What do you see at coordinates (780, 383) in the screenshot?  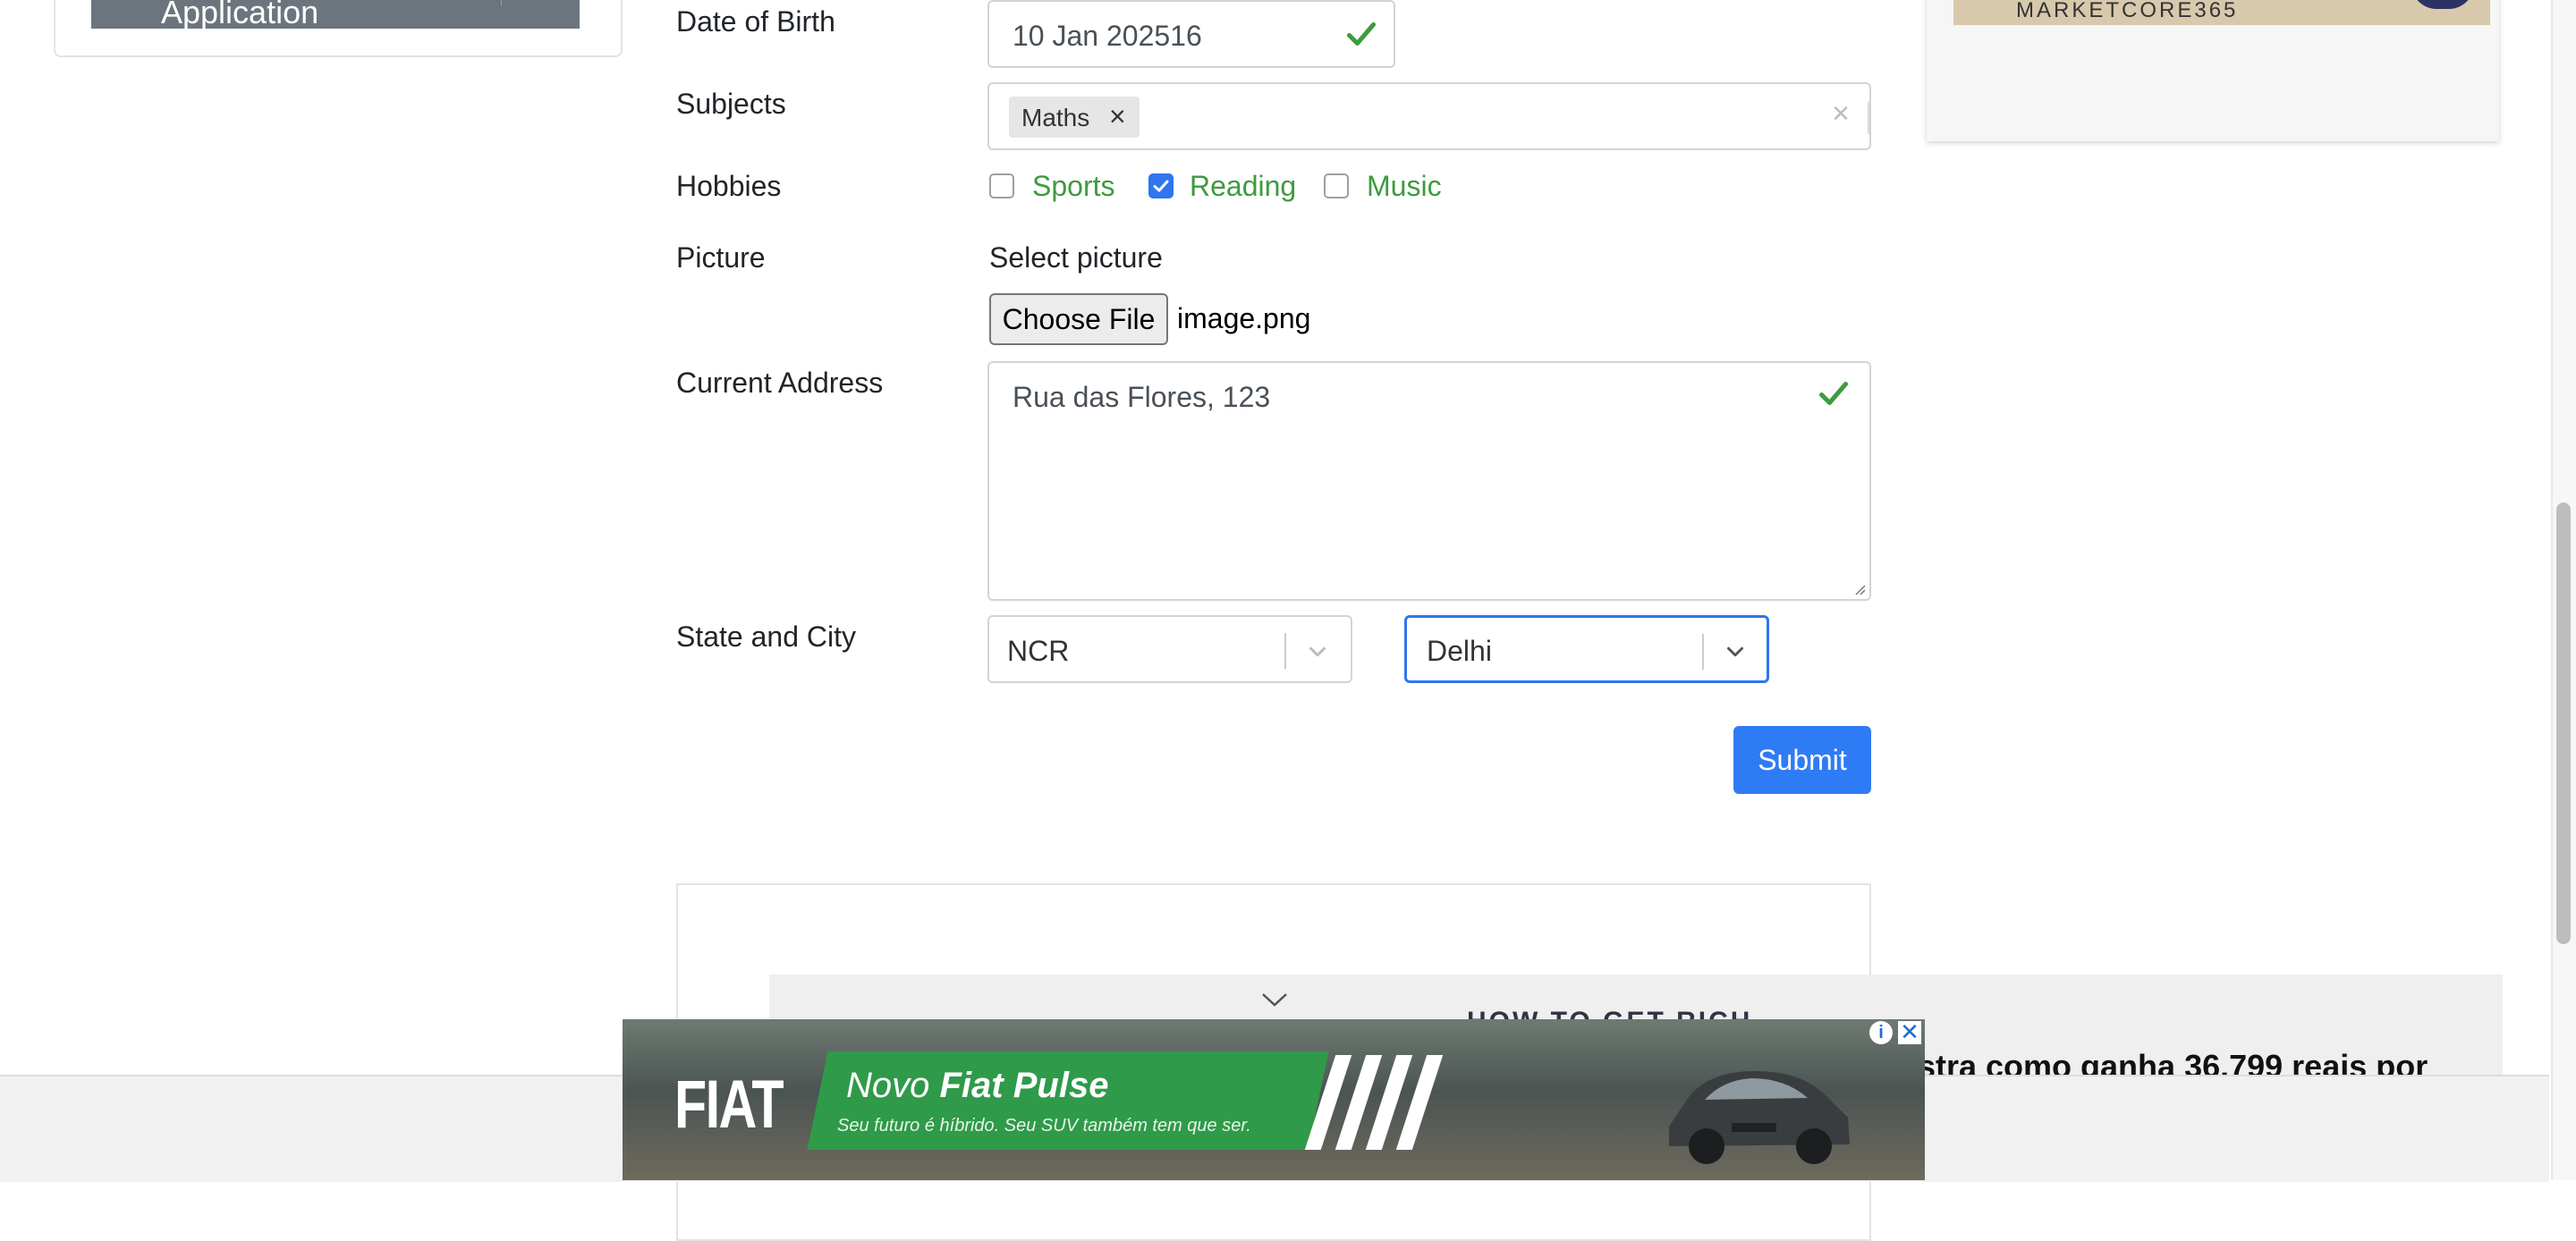 I see `address-label: Current Address` at bounding box center [780, 383].